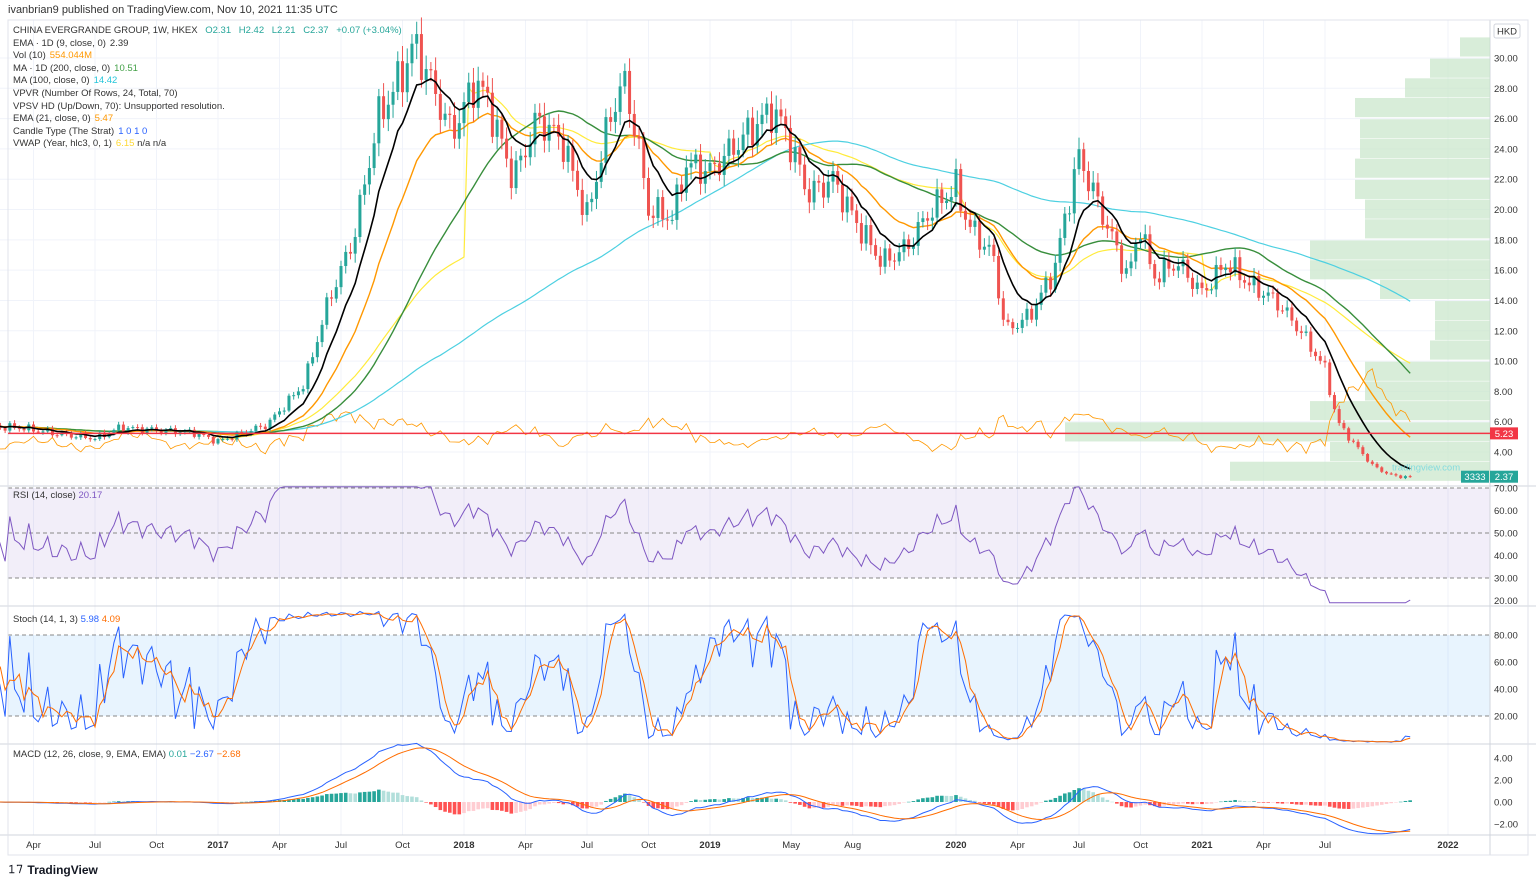 The height and width of the screenshot is (881, 1536). What do you see at coordinates (369, 30) in the screenshot?
I see `change-value: +0.07 (+3.04%)` at bounding box center [369, 30].